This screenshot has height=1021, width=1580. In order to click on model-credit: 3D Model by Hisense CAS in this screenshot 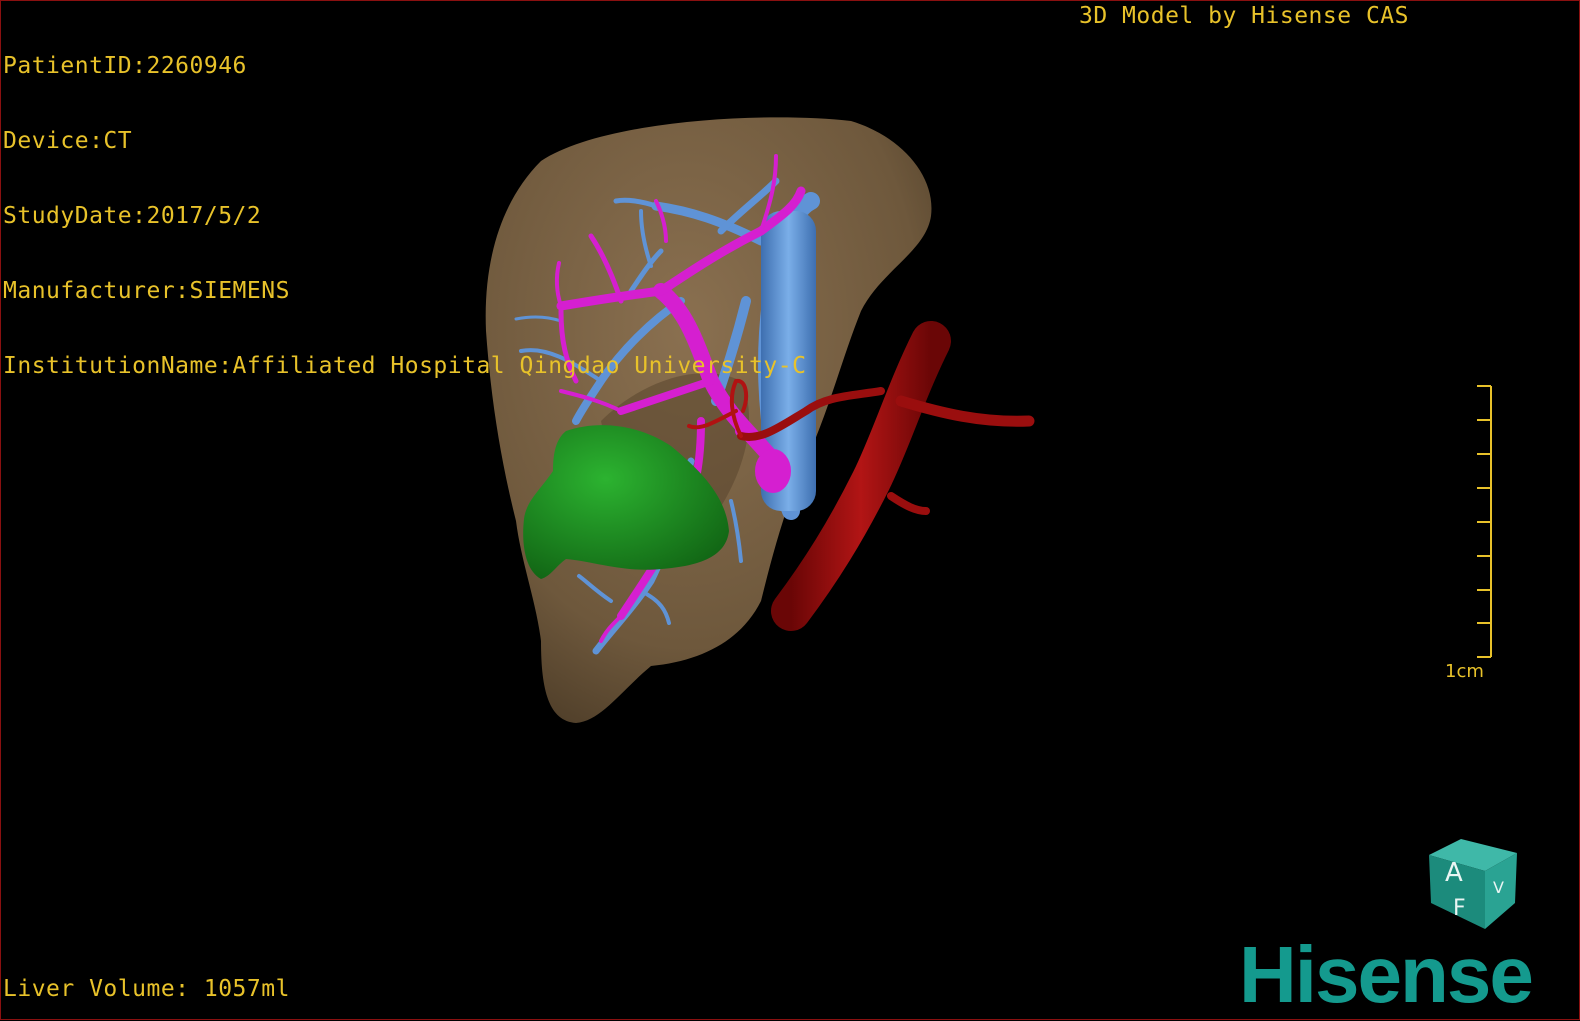, I will do `click(1244, 16)`.